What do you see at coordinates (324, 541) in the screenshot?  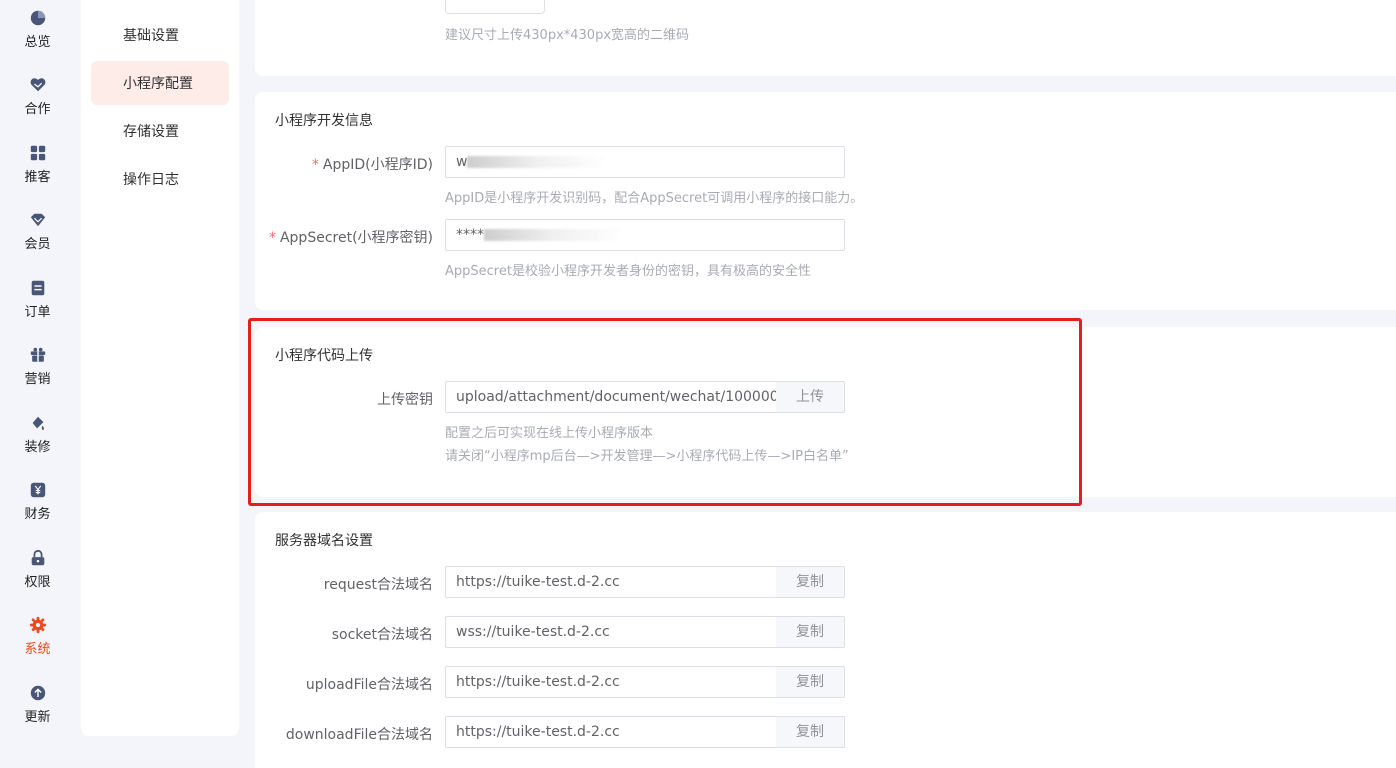 I see `section-title: 服务器域名设置` at bounding box center [324, 541].